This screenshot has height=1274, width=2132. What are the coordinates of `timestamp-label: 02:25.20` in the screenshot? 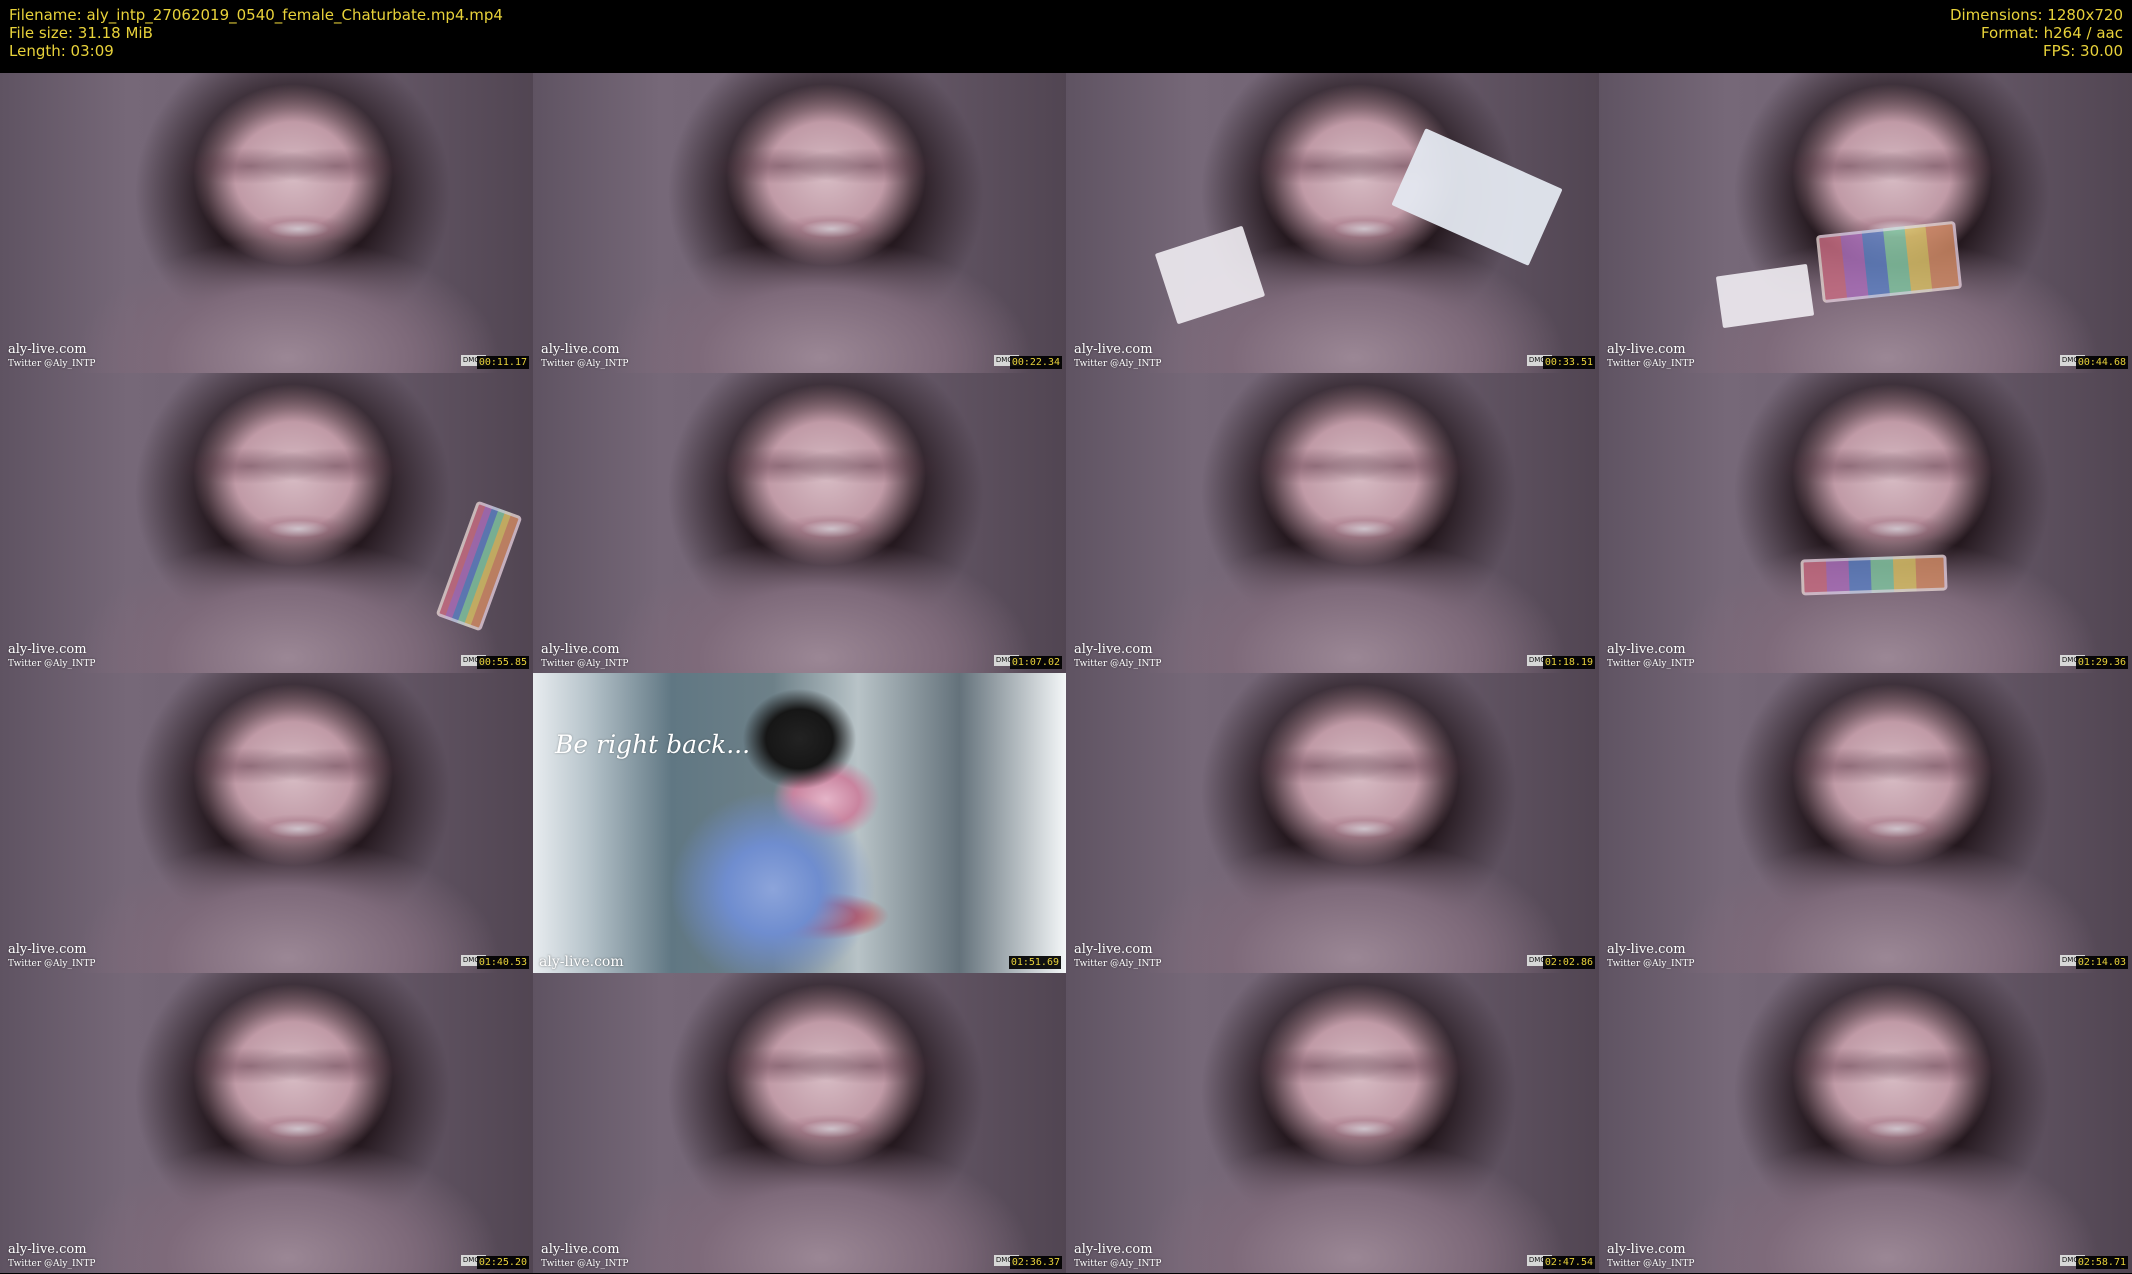 It's located at (502, 1262).